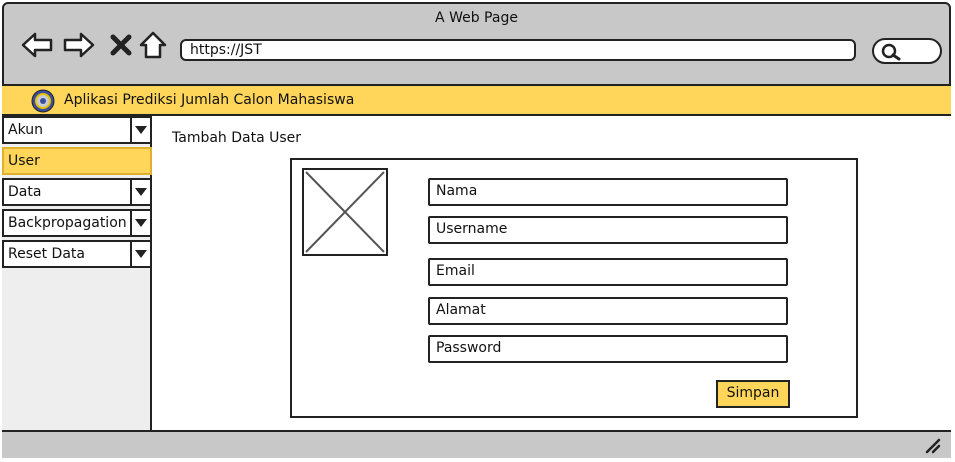 This screenshot has width=955, height=462. I want to click on search-icon, so click(891, 52).